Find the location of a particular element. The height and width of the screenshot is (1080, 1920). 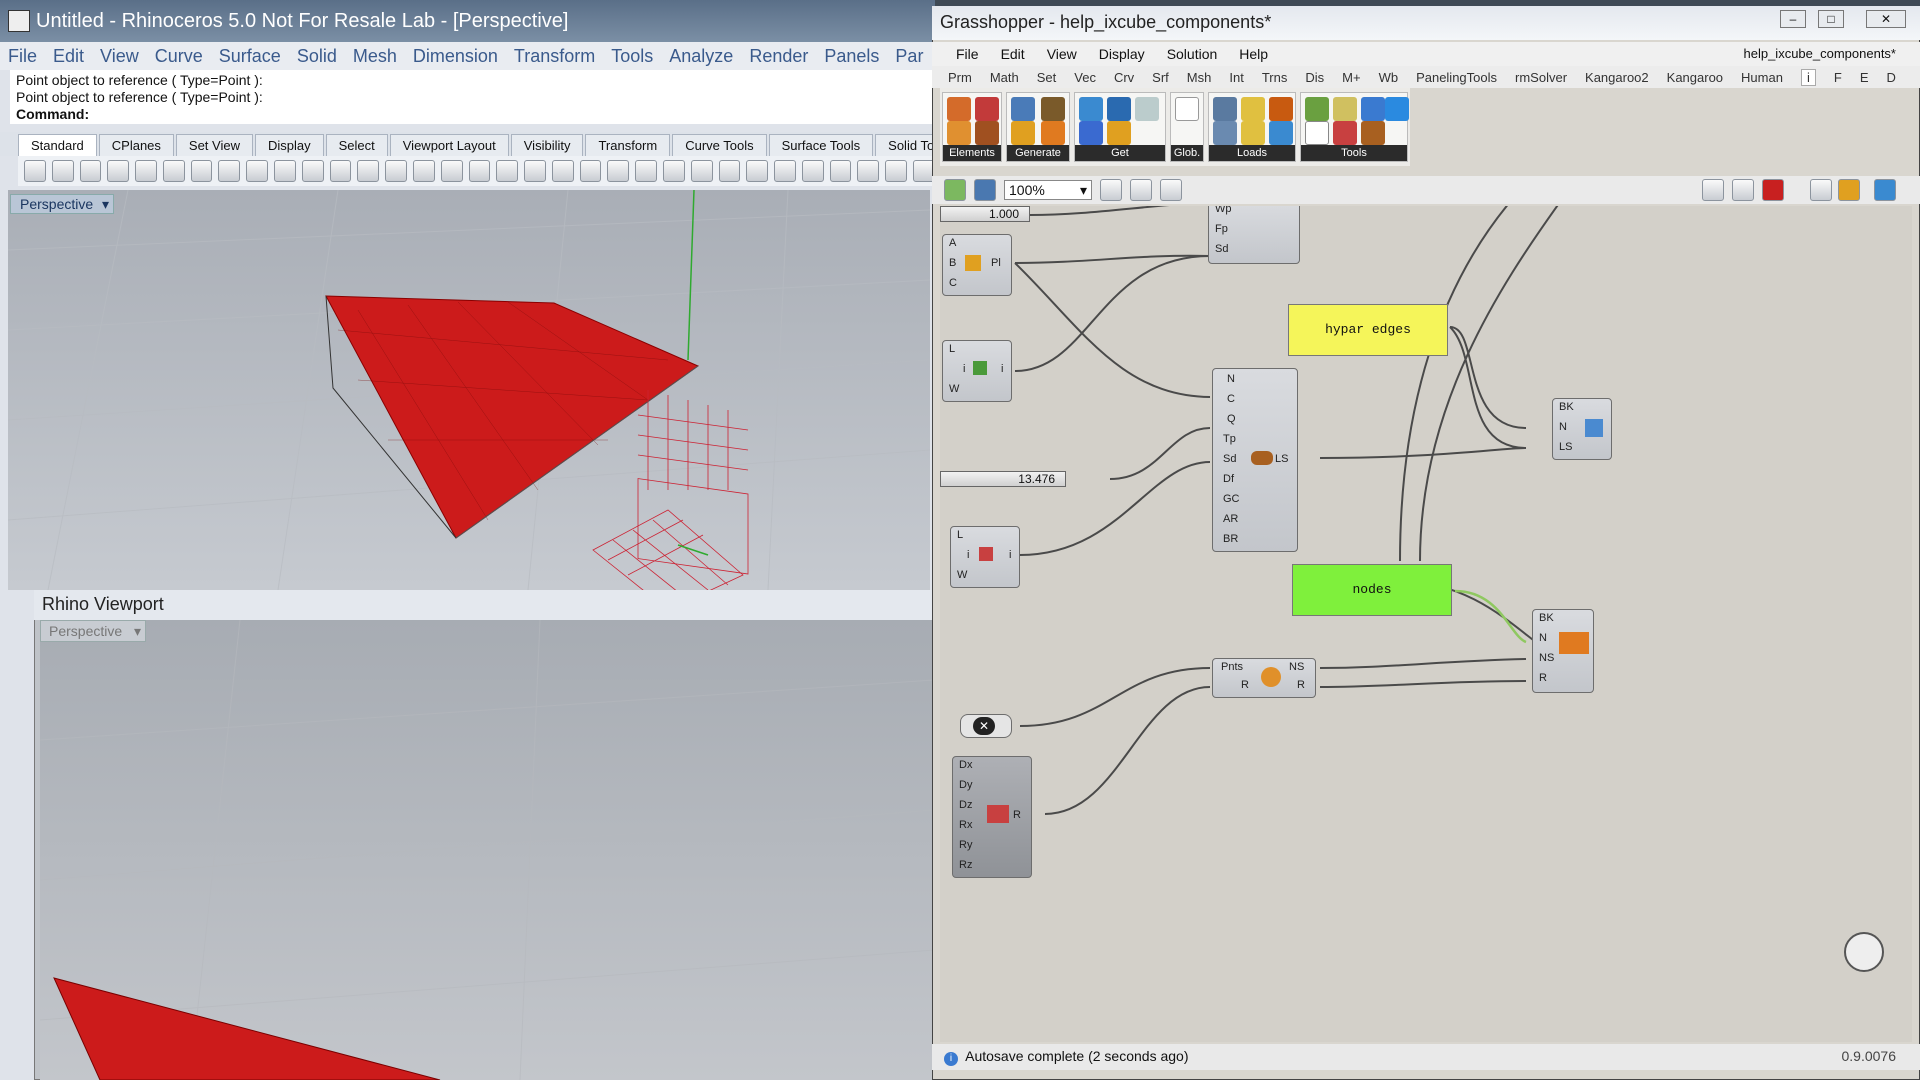

number-slider-2: 13.476 is located at coordinates (1003, 479).